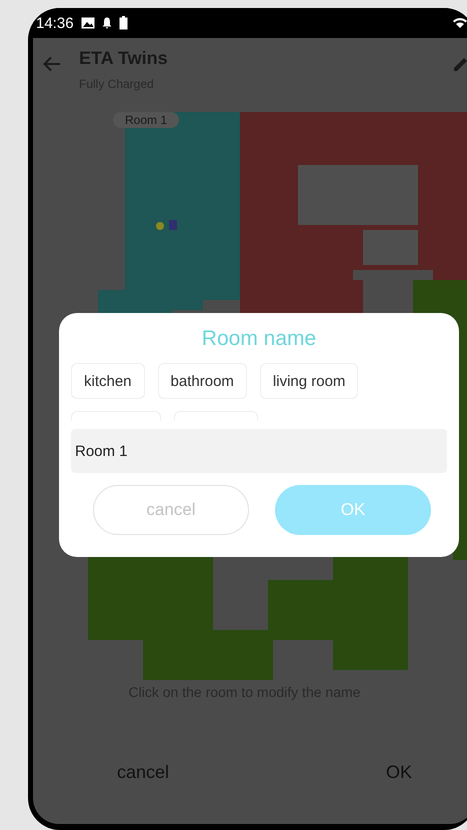 The image size is (467, 830). I want to click on back-arrow-icon, so click(52, 64).